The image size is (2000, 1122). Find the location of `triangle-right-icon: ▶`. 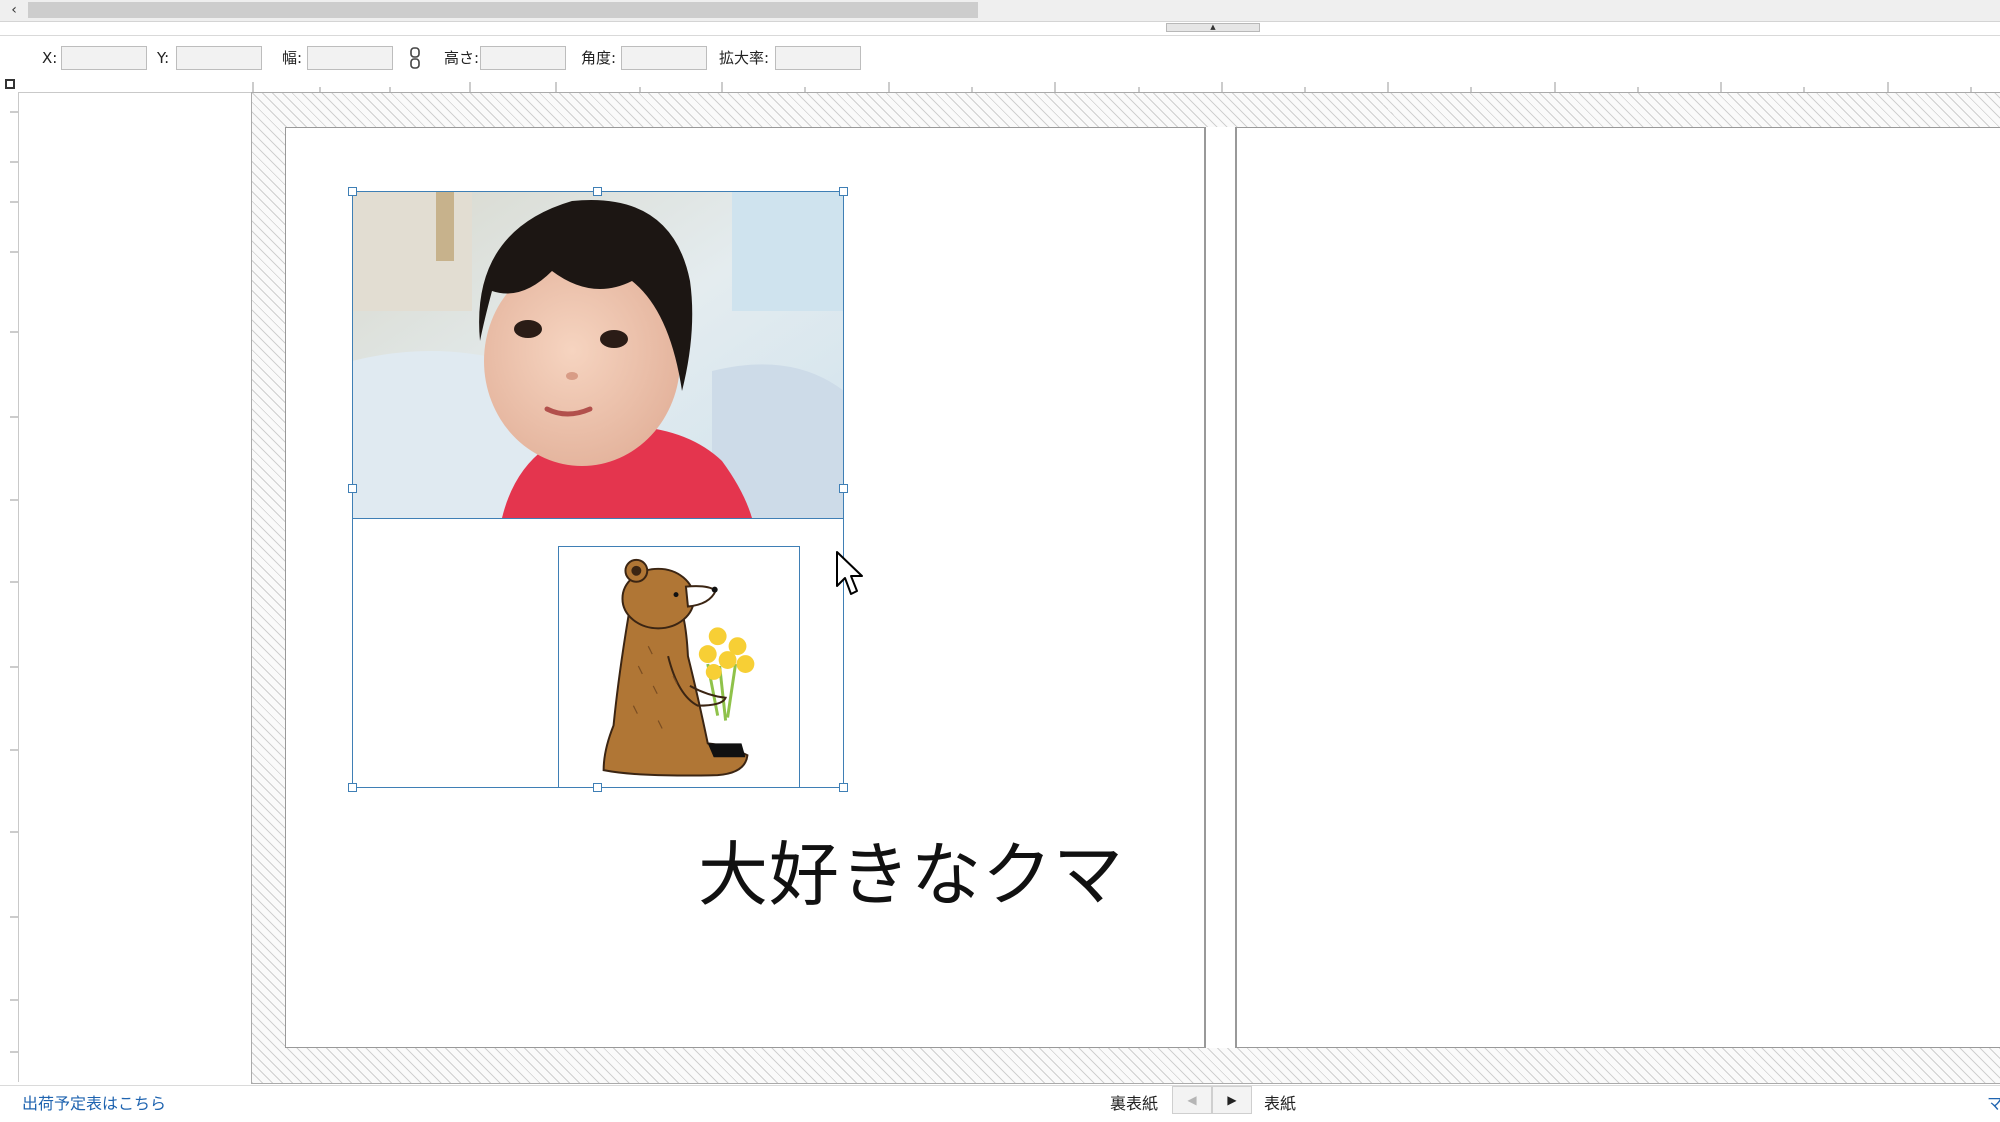

triangle-right-icon: ▶ is located at coordinates (1232, 1100).